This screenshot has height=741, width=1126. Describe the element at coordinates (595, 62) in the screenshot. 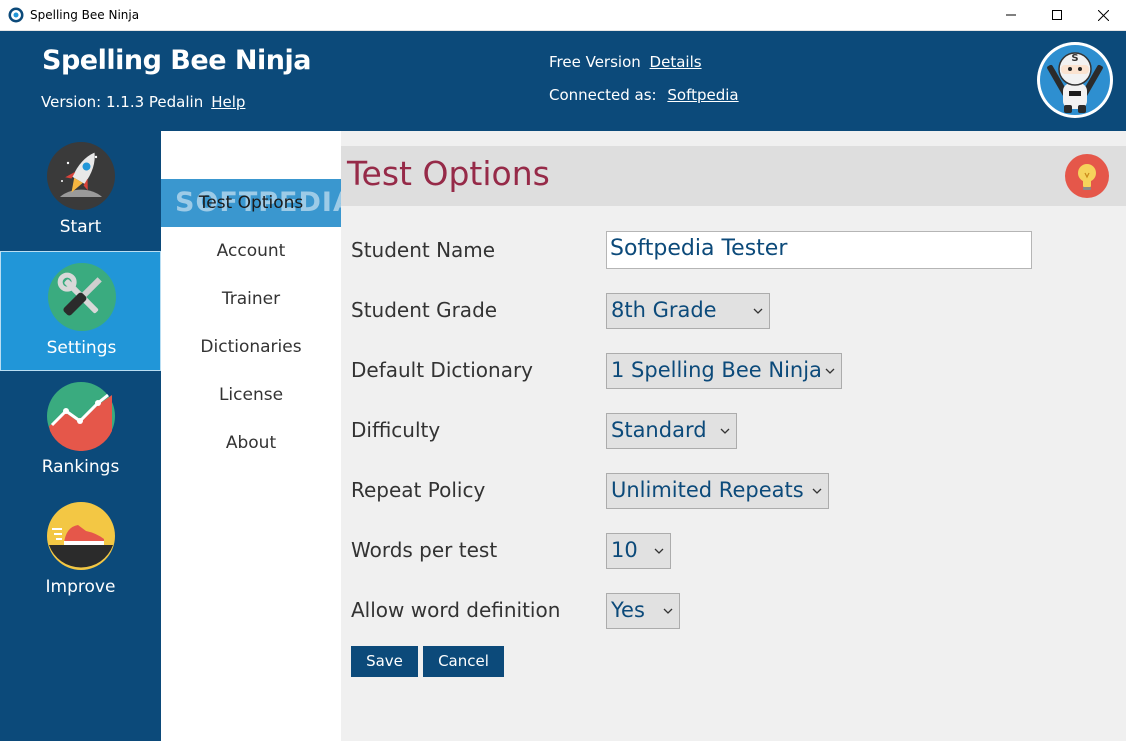

I see `free-version-text: Free Version` at that location.